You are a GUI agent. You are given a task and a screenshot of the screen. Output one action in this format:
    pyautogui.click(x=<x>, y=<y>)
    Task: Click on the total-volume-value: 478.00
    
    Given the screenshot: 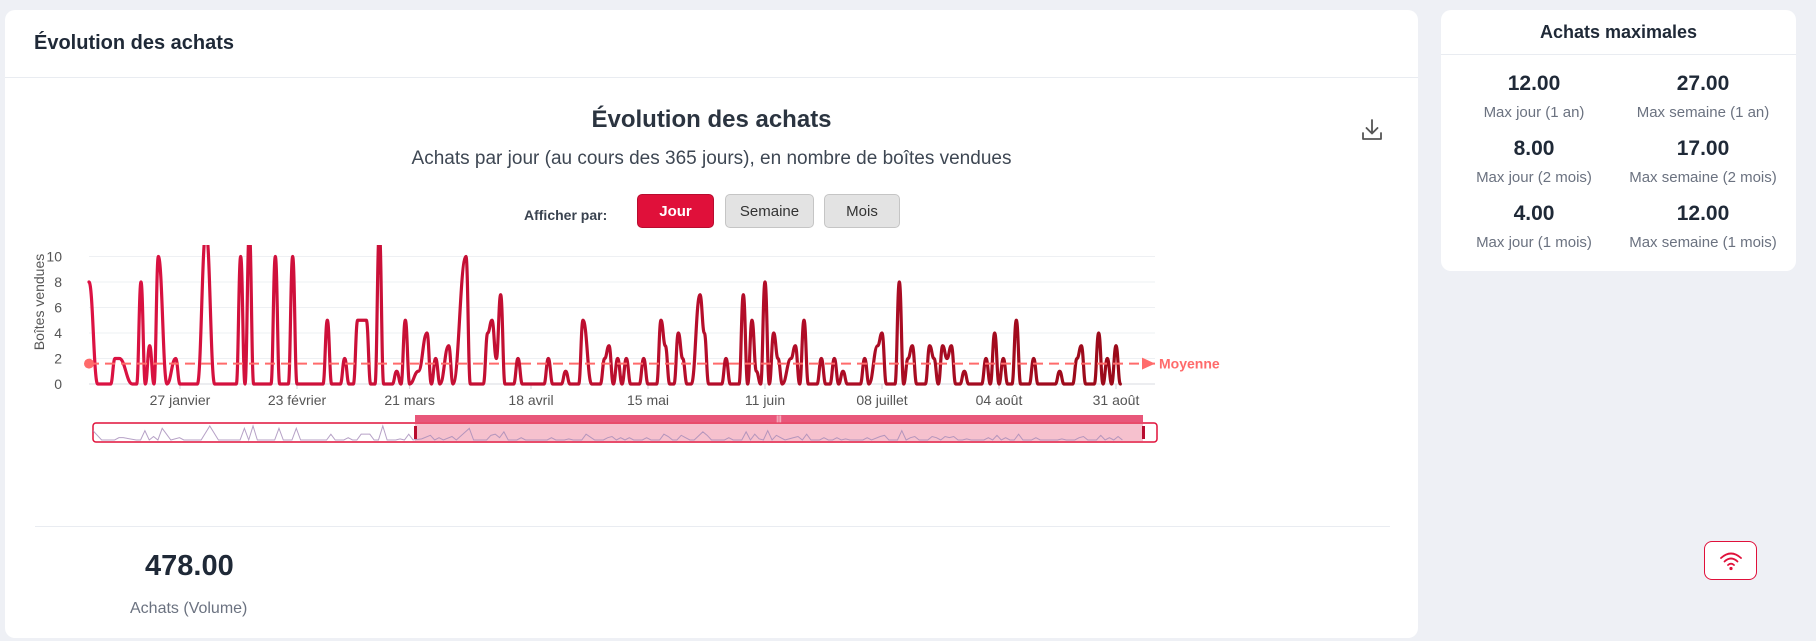 What is the action you would take?
    pyautogui.click(x=189, y=566)
    